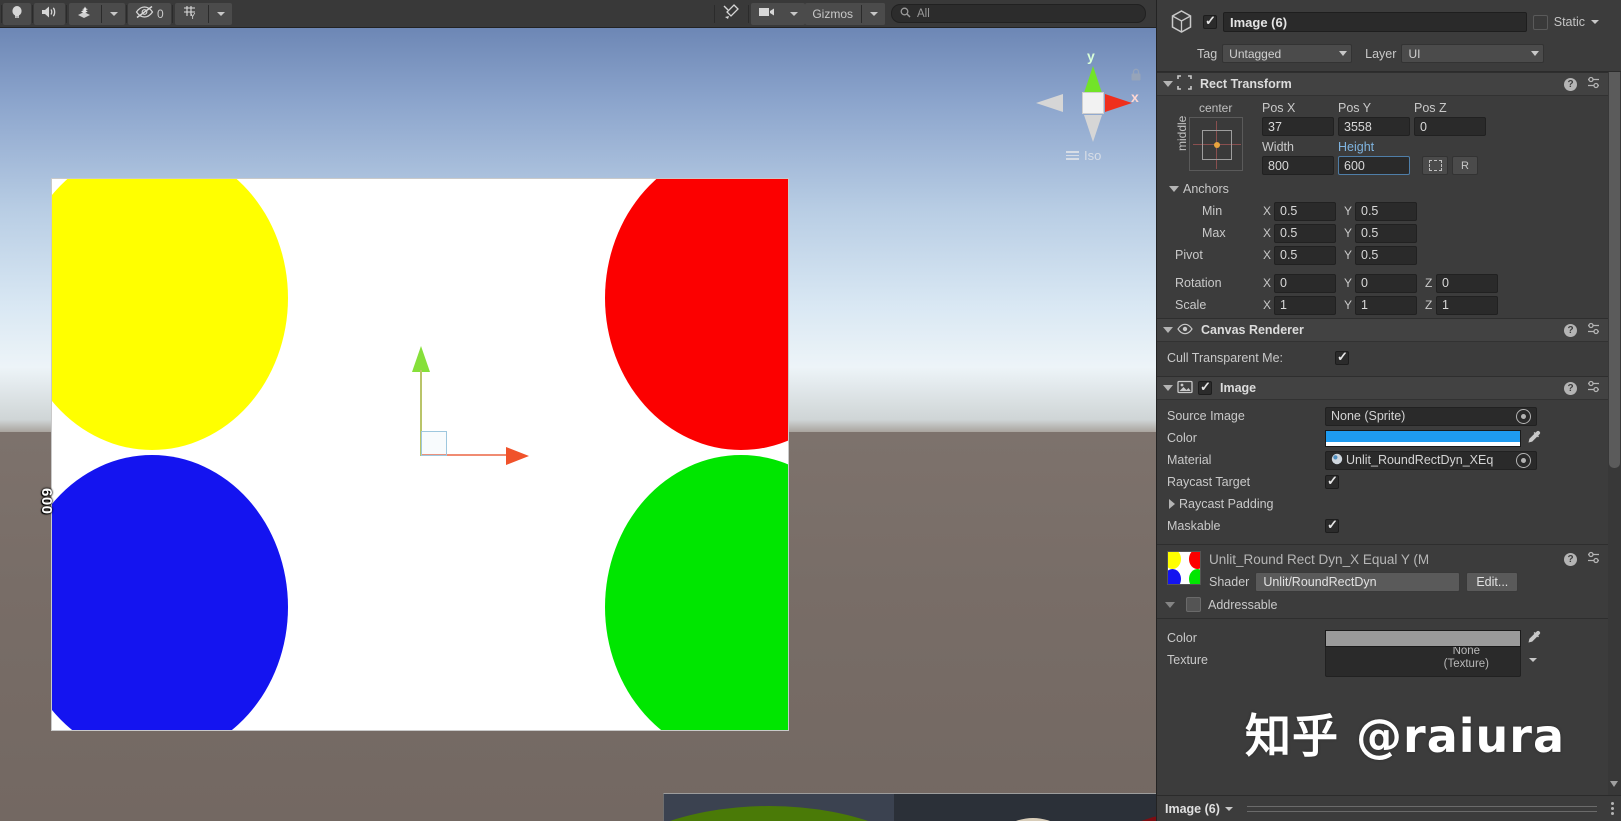 This screenshot has width=1621, height=821. Describe the element at coordinates (1305, 211) in the screenshot. I see `anchor-min-x-field: 0.5` at that location.